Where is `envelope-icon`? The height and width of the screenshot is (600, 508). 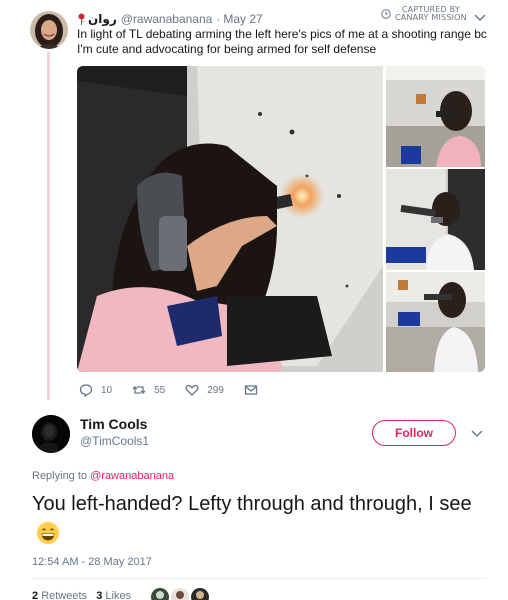 envelope-icon is located at coordinates (251, 390).